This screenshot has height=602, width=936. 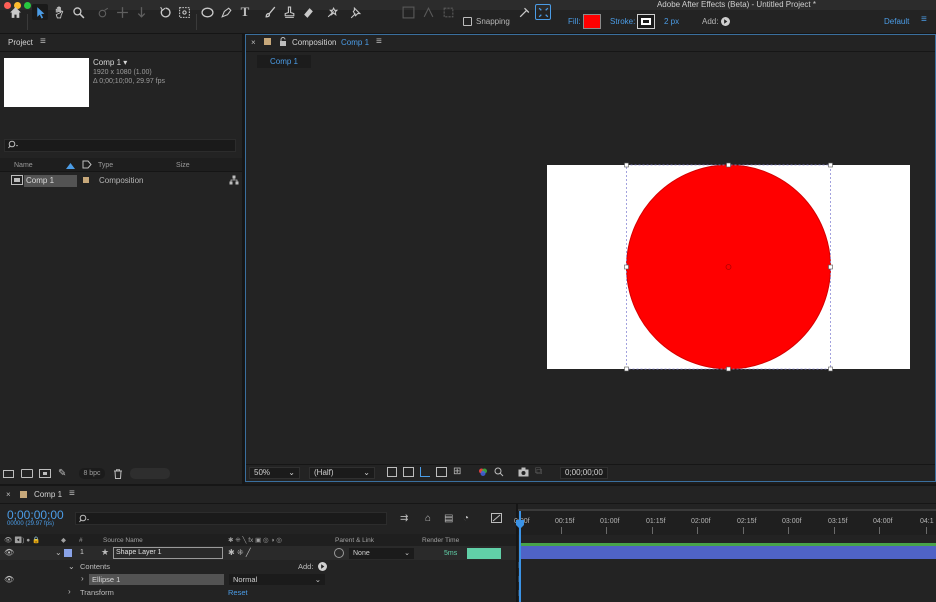 I want to click on source-name-header: Source Name, so click(x=123, y=540).